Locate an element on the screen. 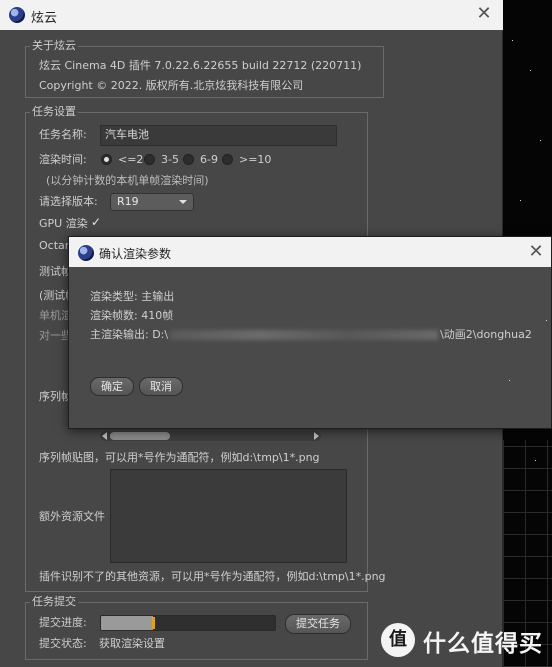 The image size is (552, 667). submit-group-title: 任务提交 is located at coordinates (54, 602).